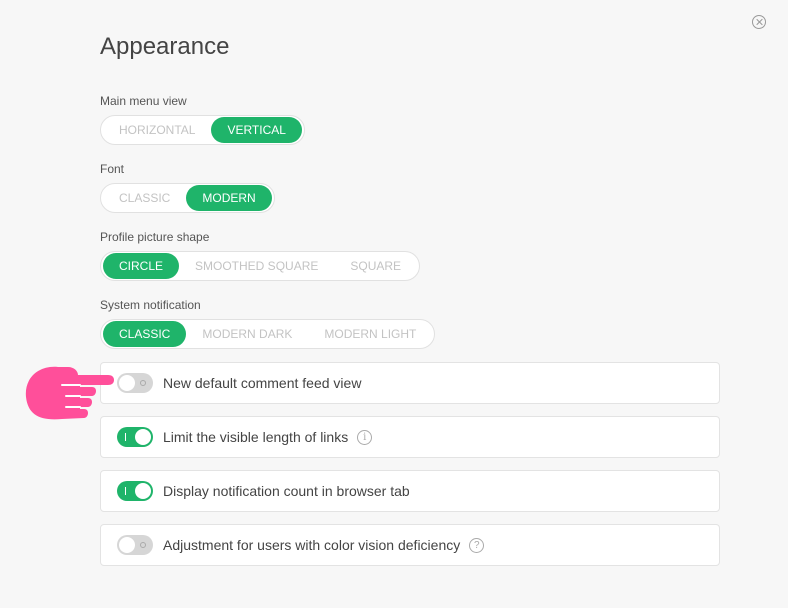 This screenshot has width=788, height=608. I want to click on group-label: System notification, so click(150, 305).